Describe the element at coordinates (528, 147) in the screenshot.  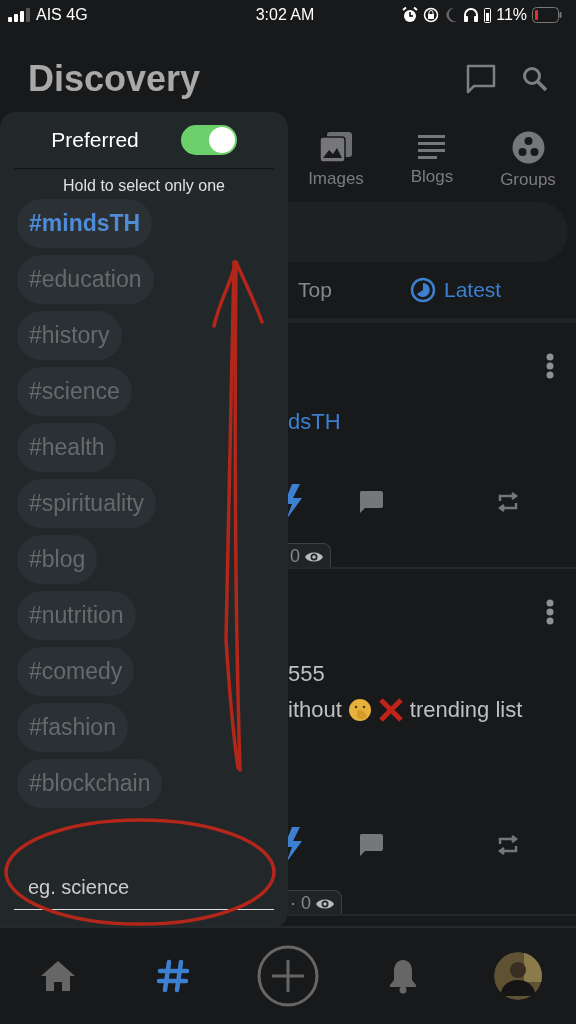
I see `groups-icon` at that location.